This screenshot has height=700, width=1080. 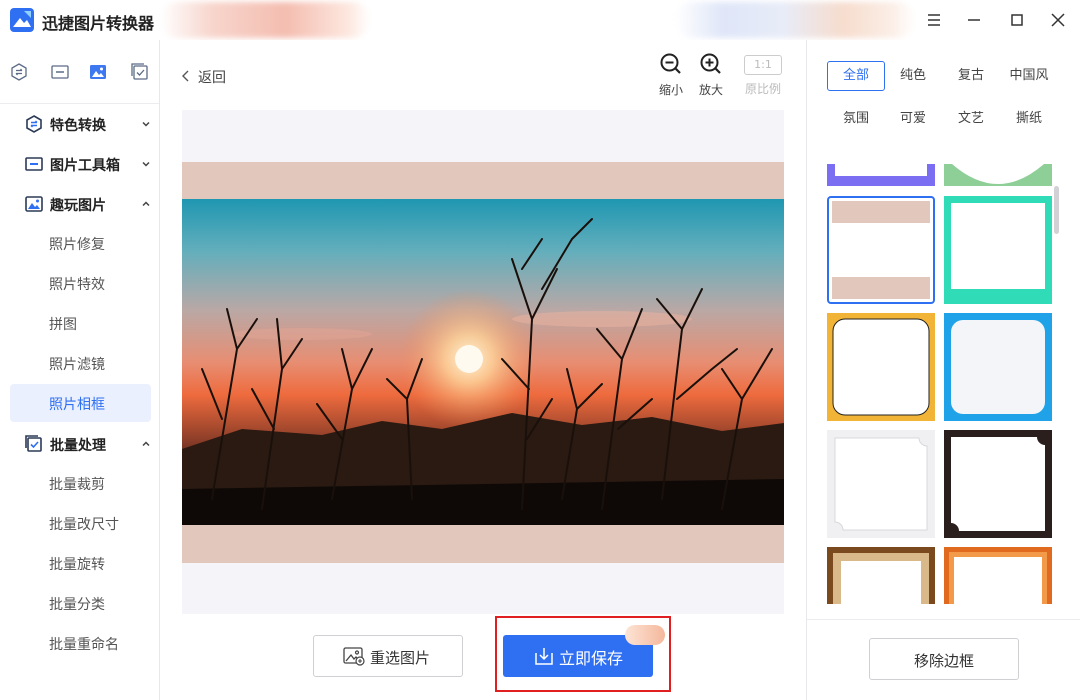 What do you see at coordinates (1017, 20) in the screenshot?
I see `maximize-icon` at bounding box center [1017, 20].